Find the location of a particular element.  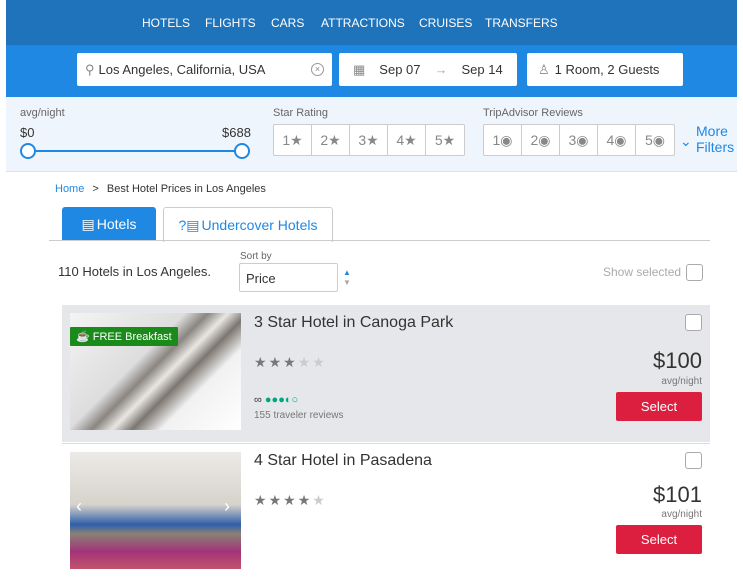

free-breakfast-badge: ☕ FREE Breakfast is located at coordinates (124, 336).